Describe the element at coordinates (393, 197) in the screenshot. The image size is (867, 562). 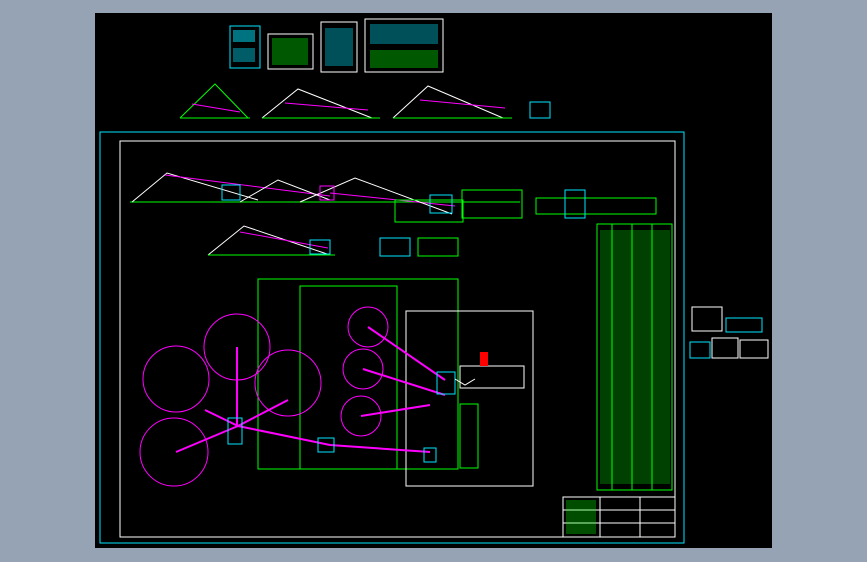
I see `main-elevation` at that location.